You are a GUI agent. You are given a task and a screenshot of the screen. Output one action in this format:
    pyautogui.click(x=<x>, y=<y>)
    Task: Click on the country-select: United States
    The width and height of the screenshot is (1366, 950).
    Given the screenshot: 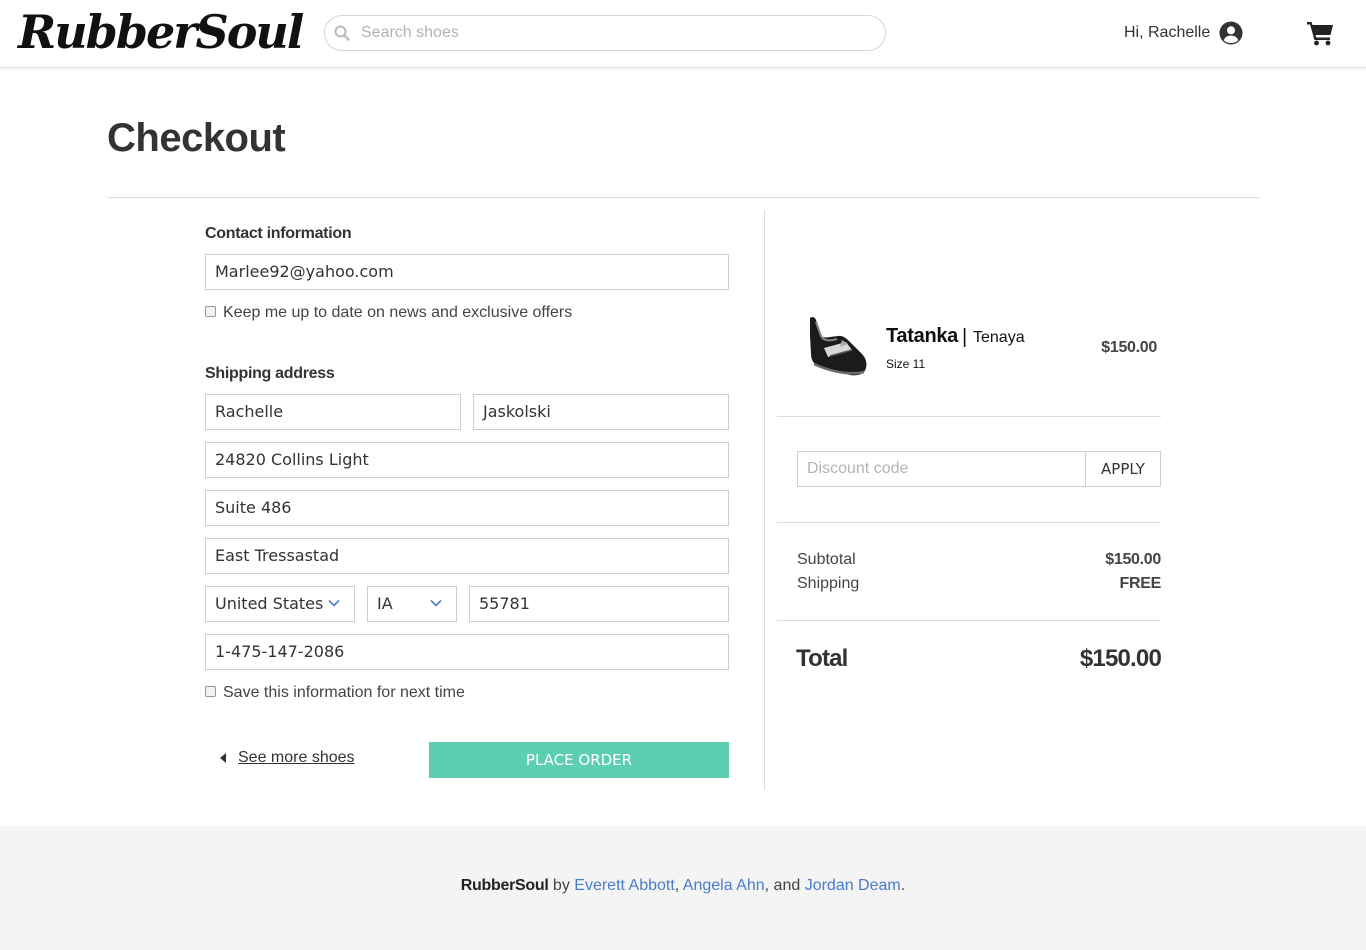 What is the action you would take?
    pyautogui.click(x=280, y=604)
    